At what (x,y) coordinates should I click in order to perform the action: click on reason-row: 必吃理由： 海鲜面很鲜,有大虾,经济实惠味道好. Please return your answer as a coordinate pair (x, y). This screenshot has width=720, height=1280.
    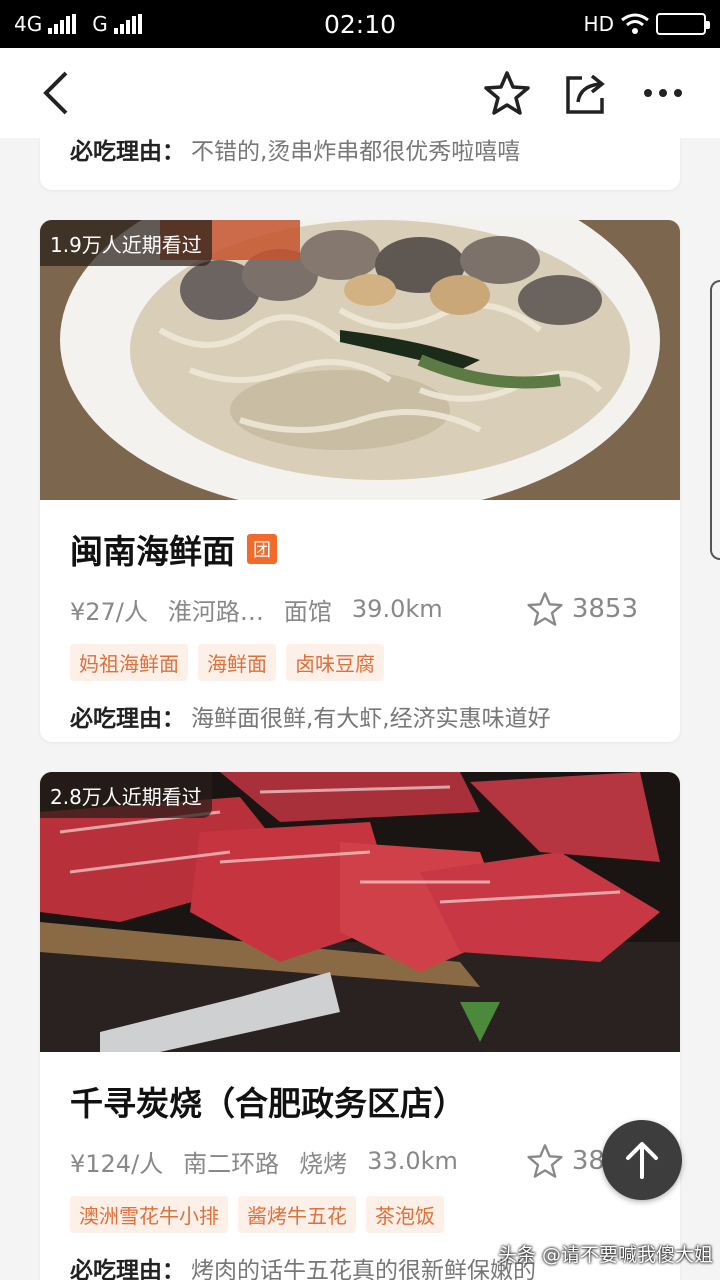
    Looking at the image, I should click on (360, 716).